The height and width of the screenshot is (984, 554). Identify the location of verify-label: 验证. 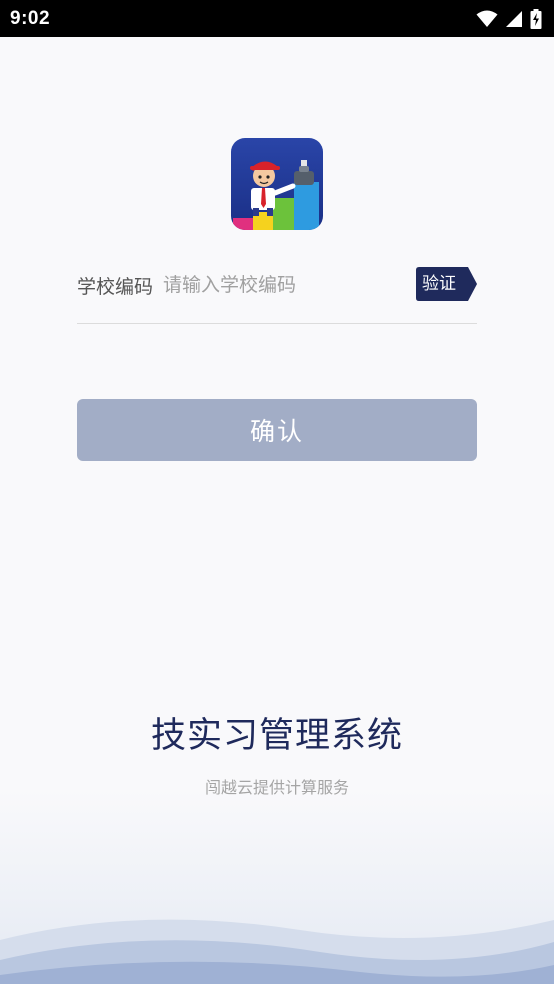
(439, 284).